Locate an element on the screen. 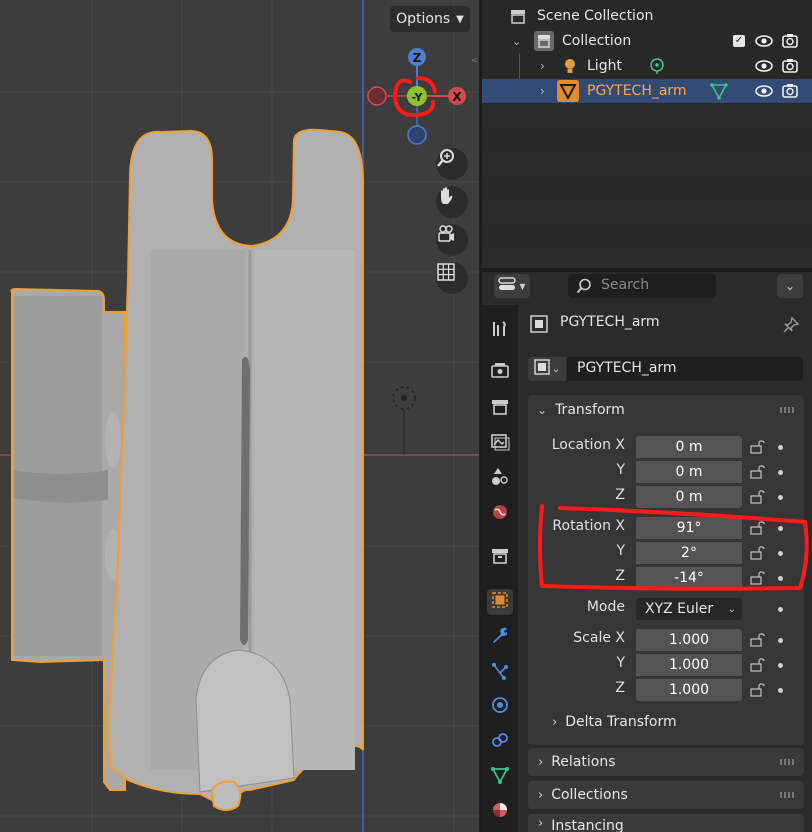 This screenshot has width=812, height=832. tab-view-layer is located at coordinates (500, 444).